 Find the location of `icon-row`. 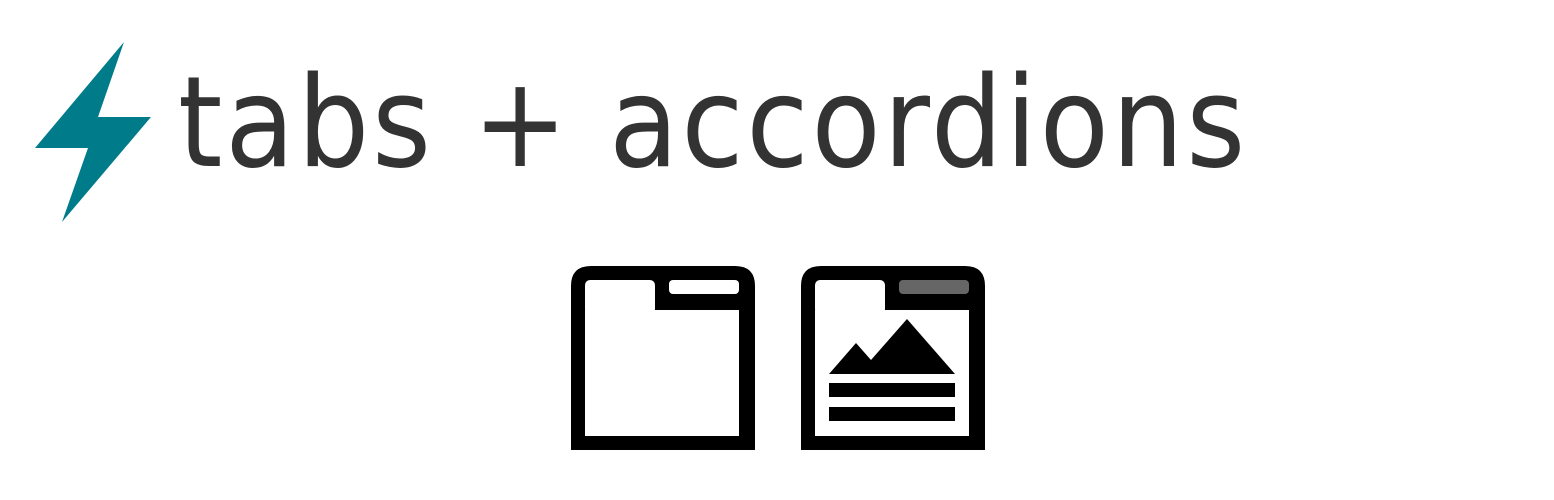

icon-row is located at coordinates (779, 359).